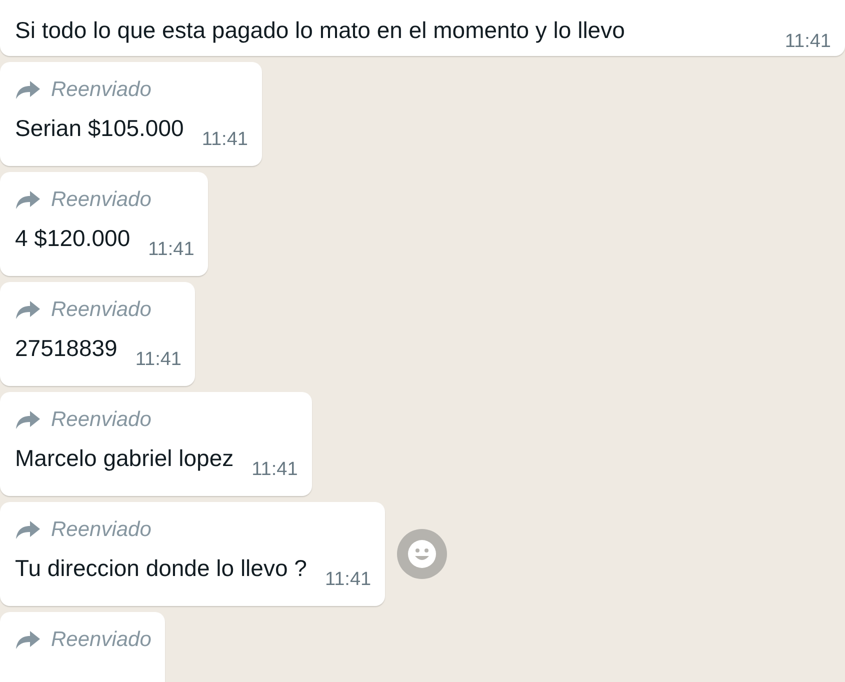 This screenshot has height=682, width=845. I want to click on message-text: Tu direccion donde lo llevo ?, so click(161, 568).